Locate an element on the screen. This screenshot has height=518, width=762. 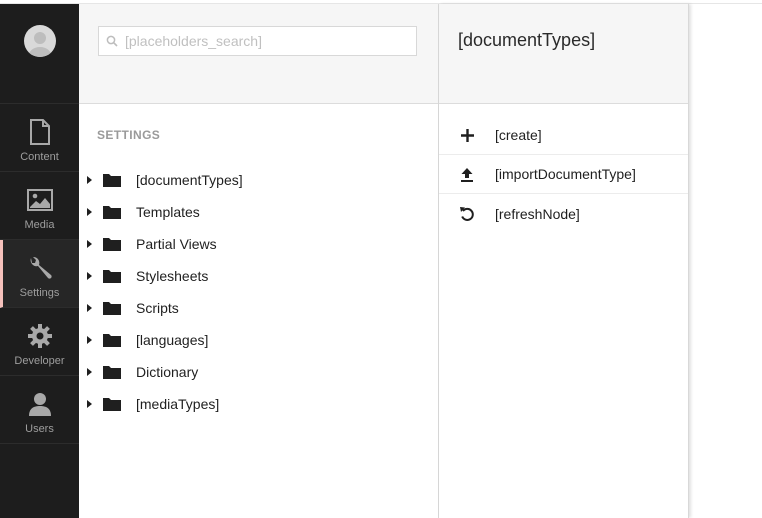
section-label: Settings is located at coordinates (39, 293).